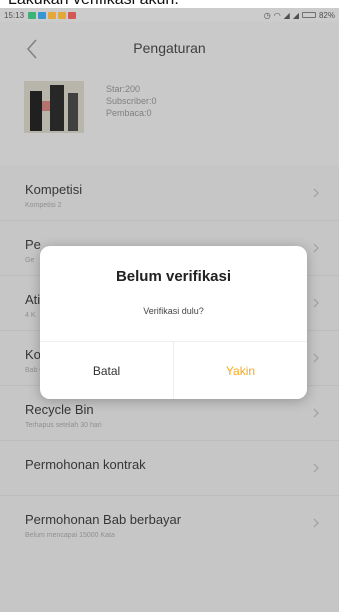 Image resolution: width=339 pixels, height=612 pixels. I want to click on dialog-message: Verifikasi dulu?, so click(173, 311).